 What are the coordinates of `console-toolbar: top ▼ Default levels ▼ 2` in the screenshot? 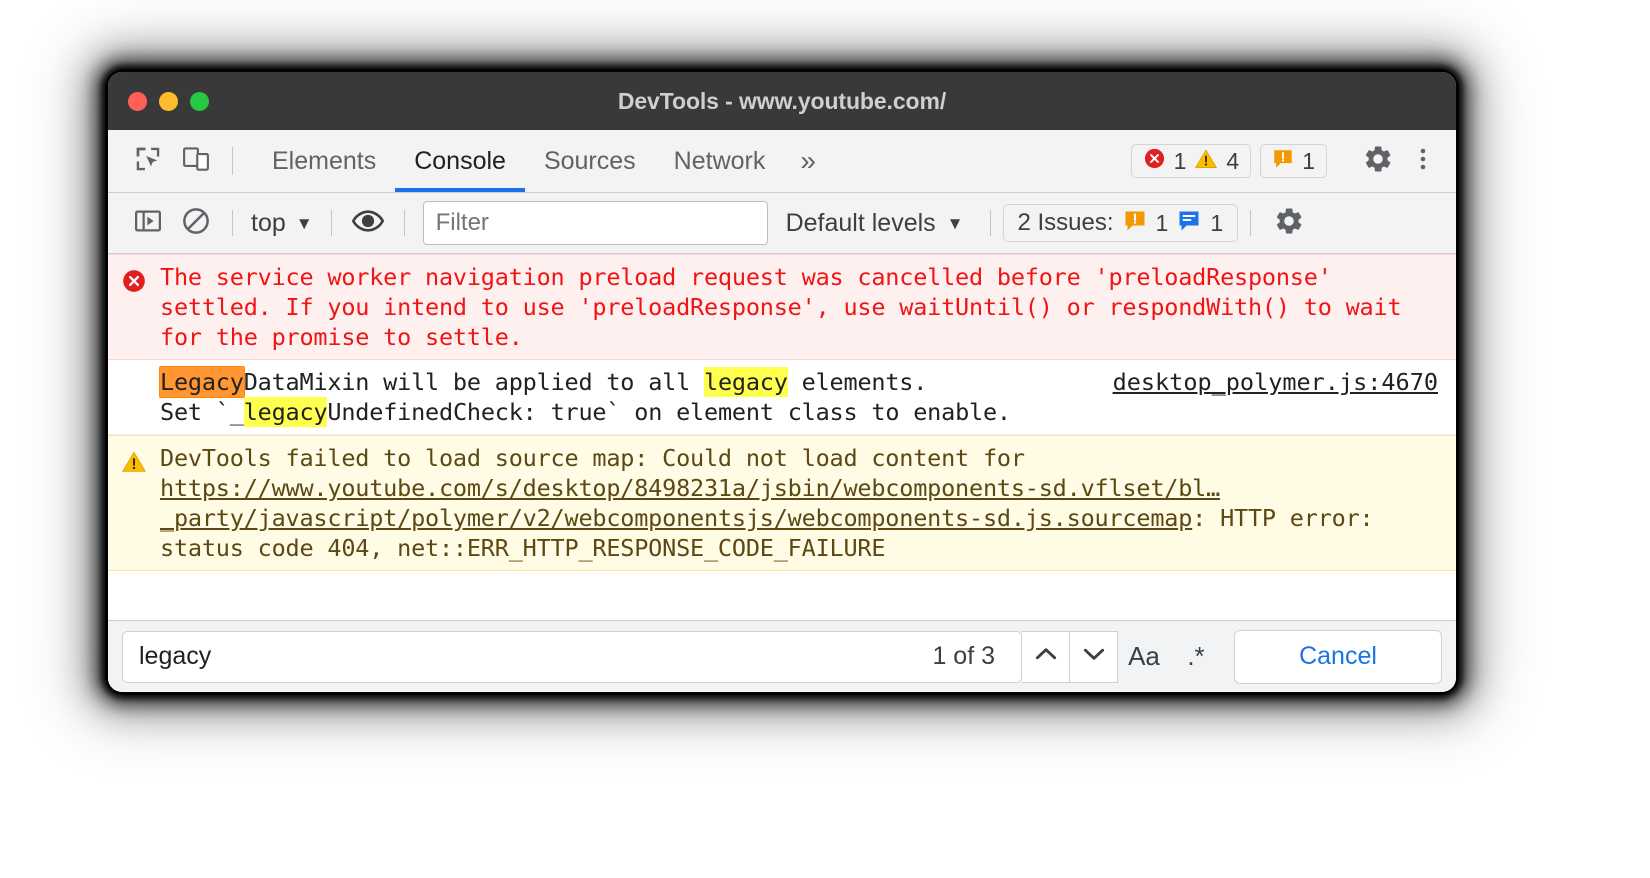 It's located at (782, 223).